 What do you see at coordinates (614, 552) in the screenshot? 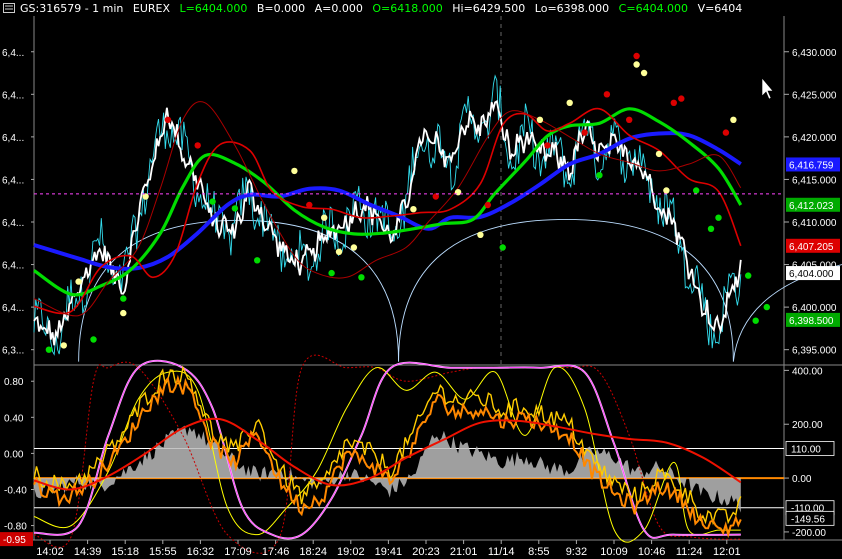
I see `time-tick-label: 10:09` at bounding box center [614, 552].